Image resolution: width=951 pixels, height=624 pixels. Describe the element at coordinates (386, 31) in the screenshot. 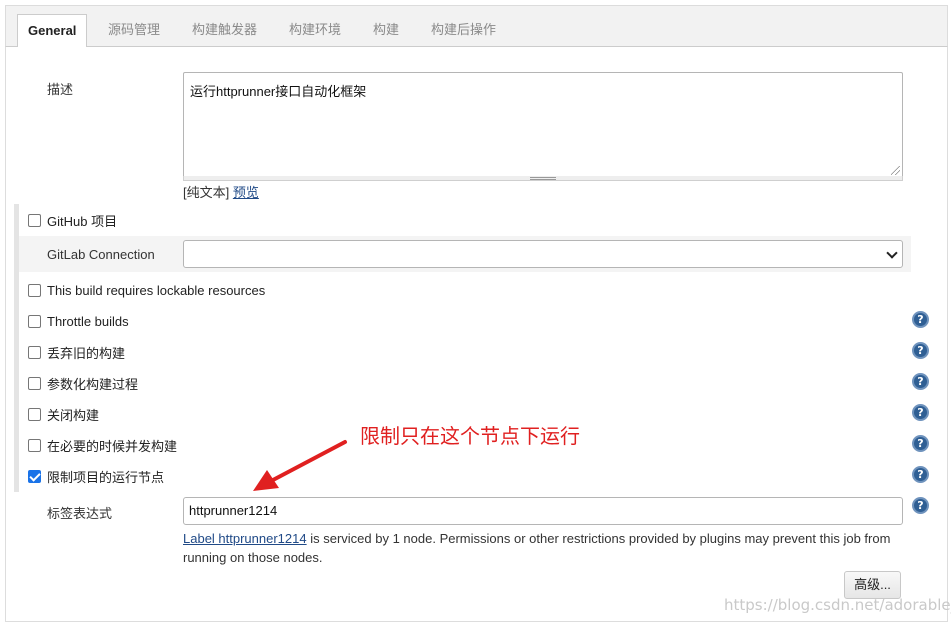

I see `tab-build: 构建` at that location.